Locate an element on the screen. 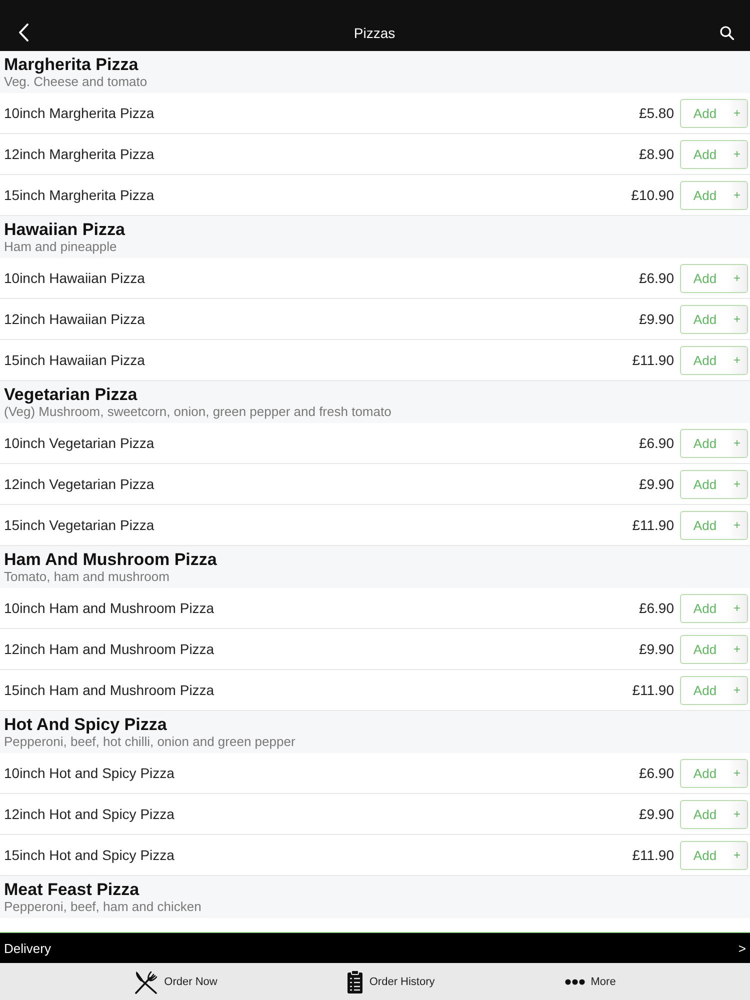 The image size is (750, 1000). search-icon is located at coordinates (727, 33).